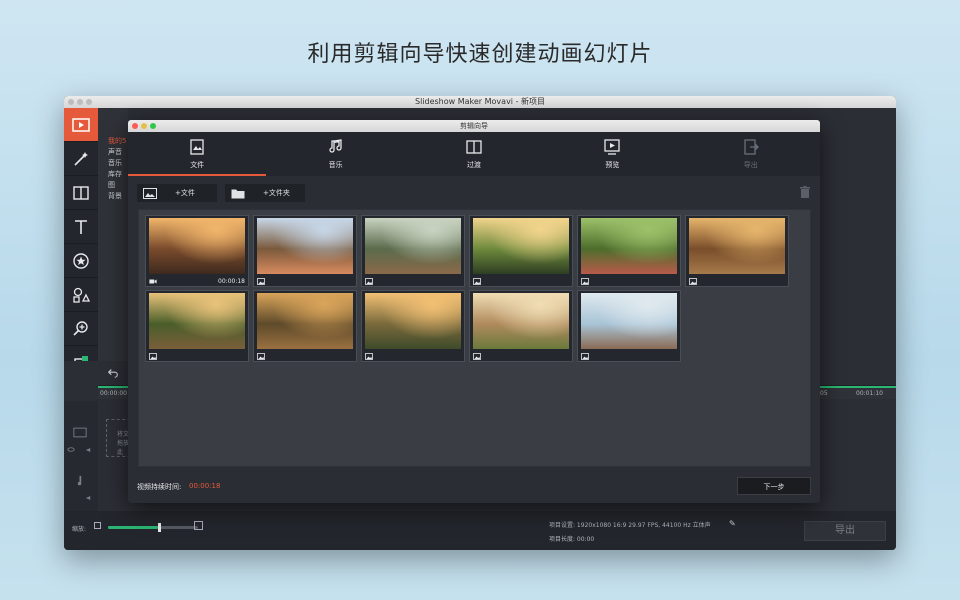 Image resolution: width=960 pixels, height=600 pixels. Describe the element at coordinates (231, 281) in the screenshot. I see `thumbnail-duration: 00:00:18` at that location.